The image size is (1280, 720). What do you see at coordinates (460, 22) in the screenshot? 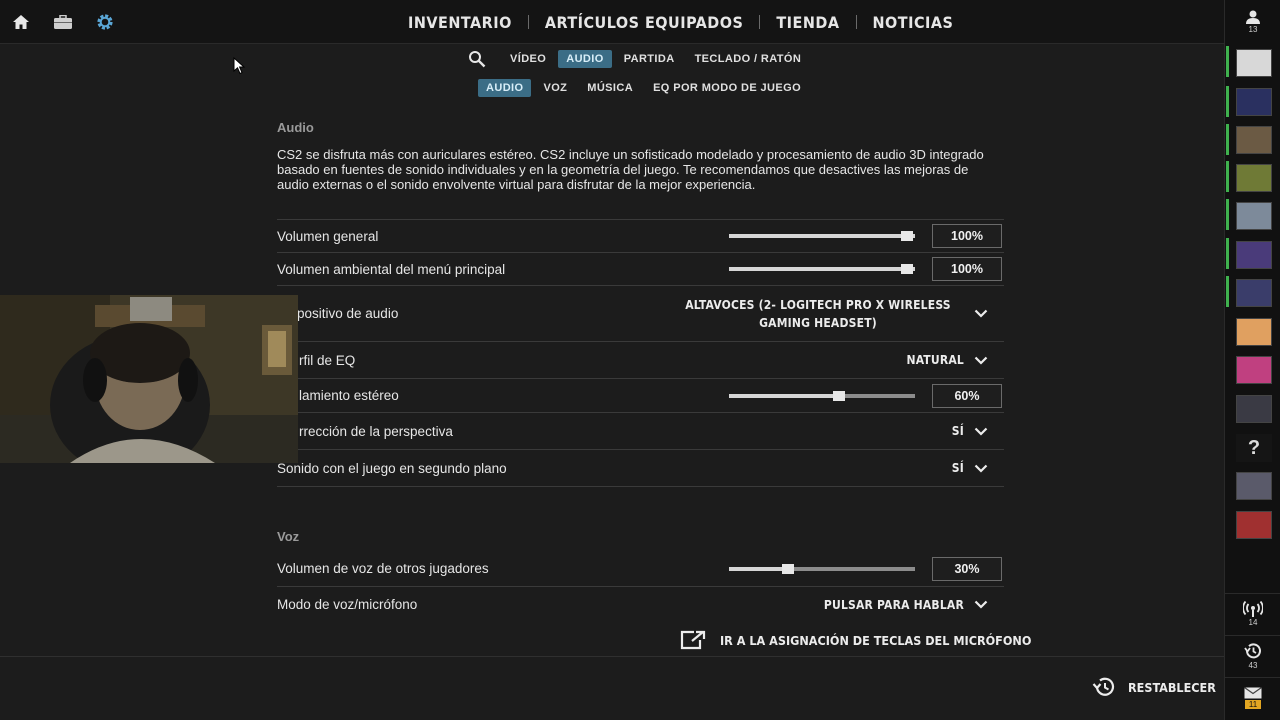
I see `nav-inventario: INVENTARIO` at bounding box center [460, 22].